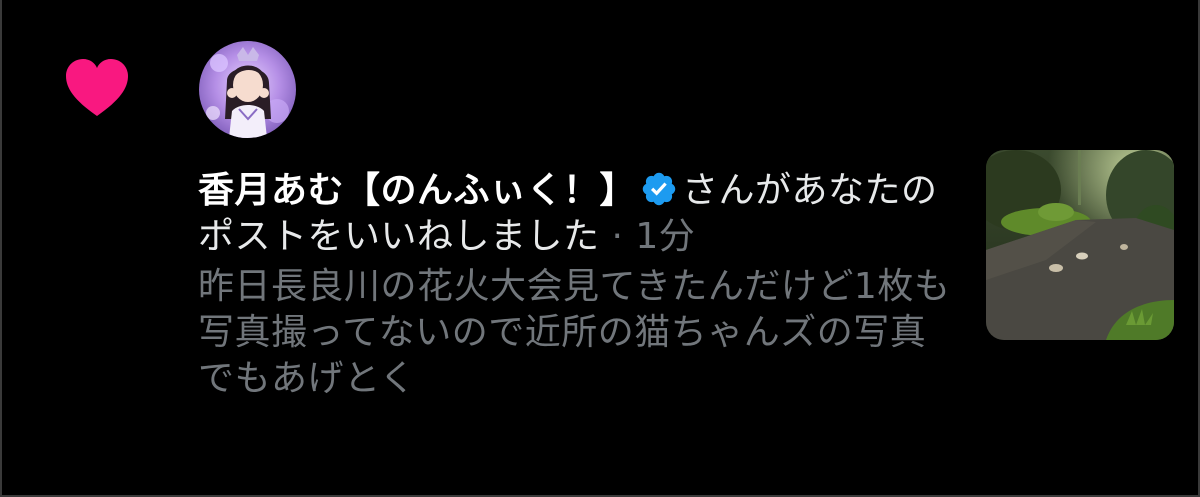  I want to click on post-thumbnail-image, so click(1080, 245).